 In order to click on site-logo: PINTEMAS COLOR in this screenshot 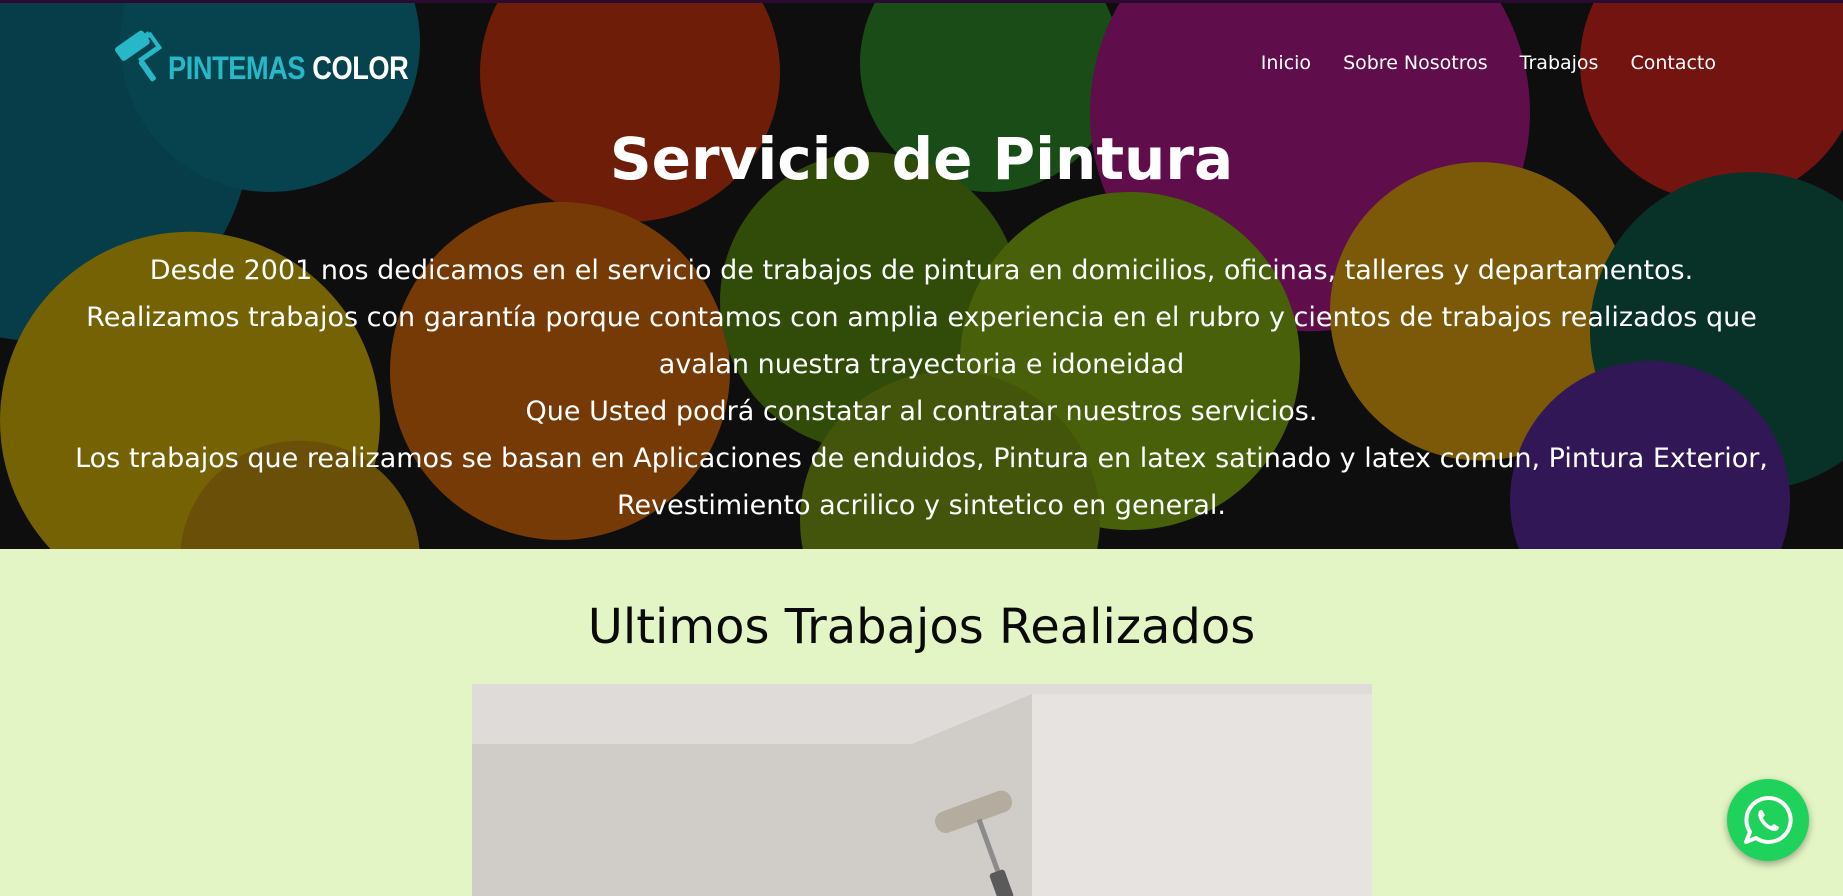, I will do `click(280, 58)`.